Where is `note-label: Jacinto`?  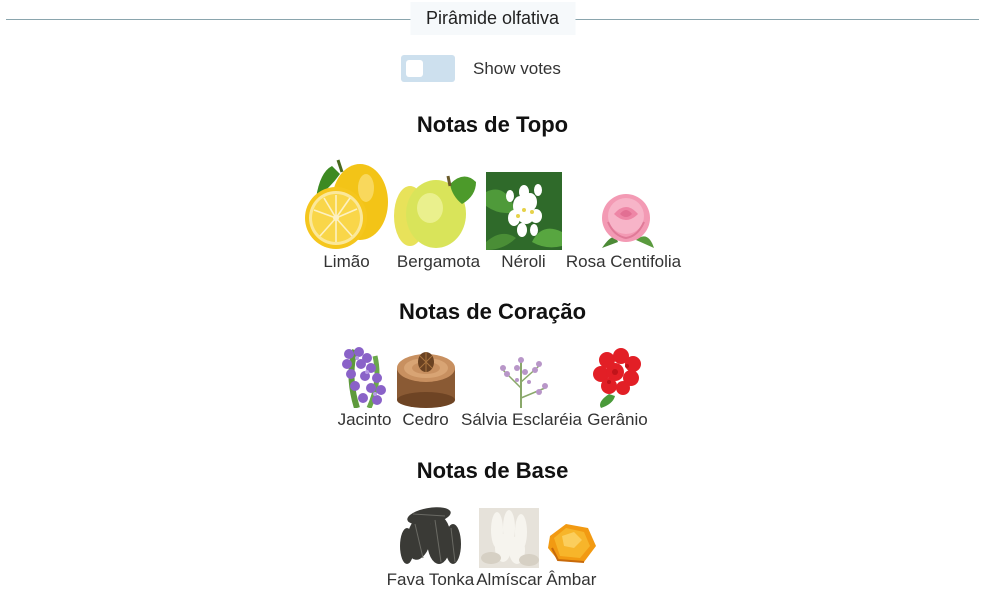
note-label: Jacinto is located at coordinates (364, 419).